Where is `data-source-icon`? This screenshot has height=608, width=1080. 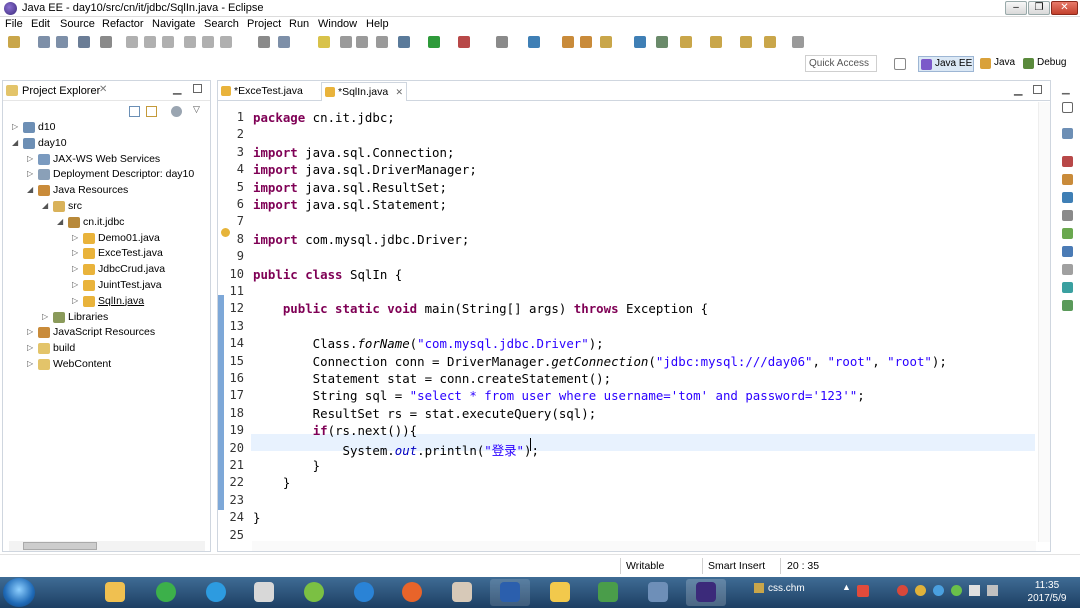 data-source-icon is located at coordinates (1067, 215).